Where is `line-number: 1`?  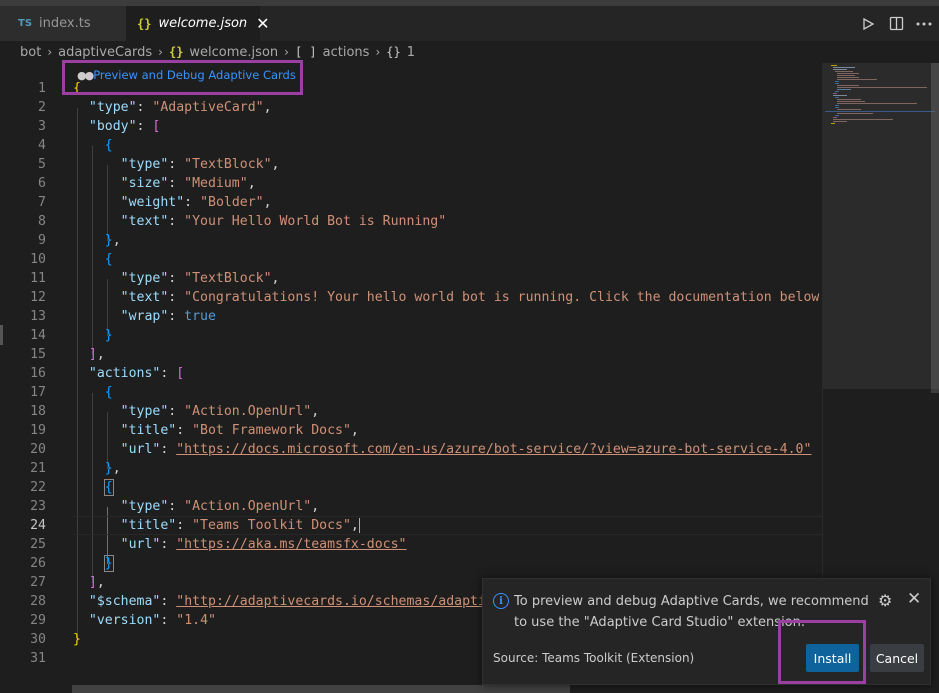
line-number: 1 is located at coordinates (42, 88).